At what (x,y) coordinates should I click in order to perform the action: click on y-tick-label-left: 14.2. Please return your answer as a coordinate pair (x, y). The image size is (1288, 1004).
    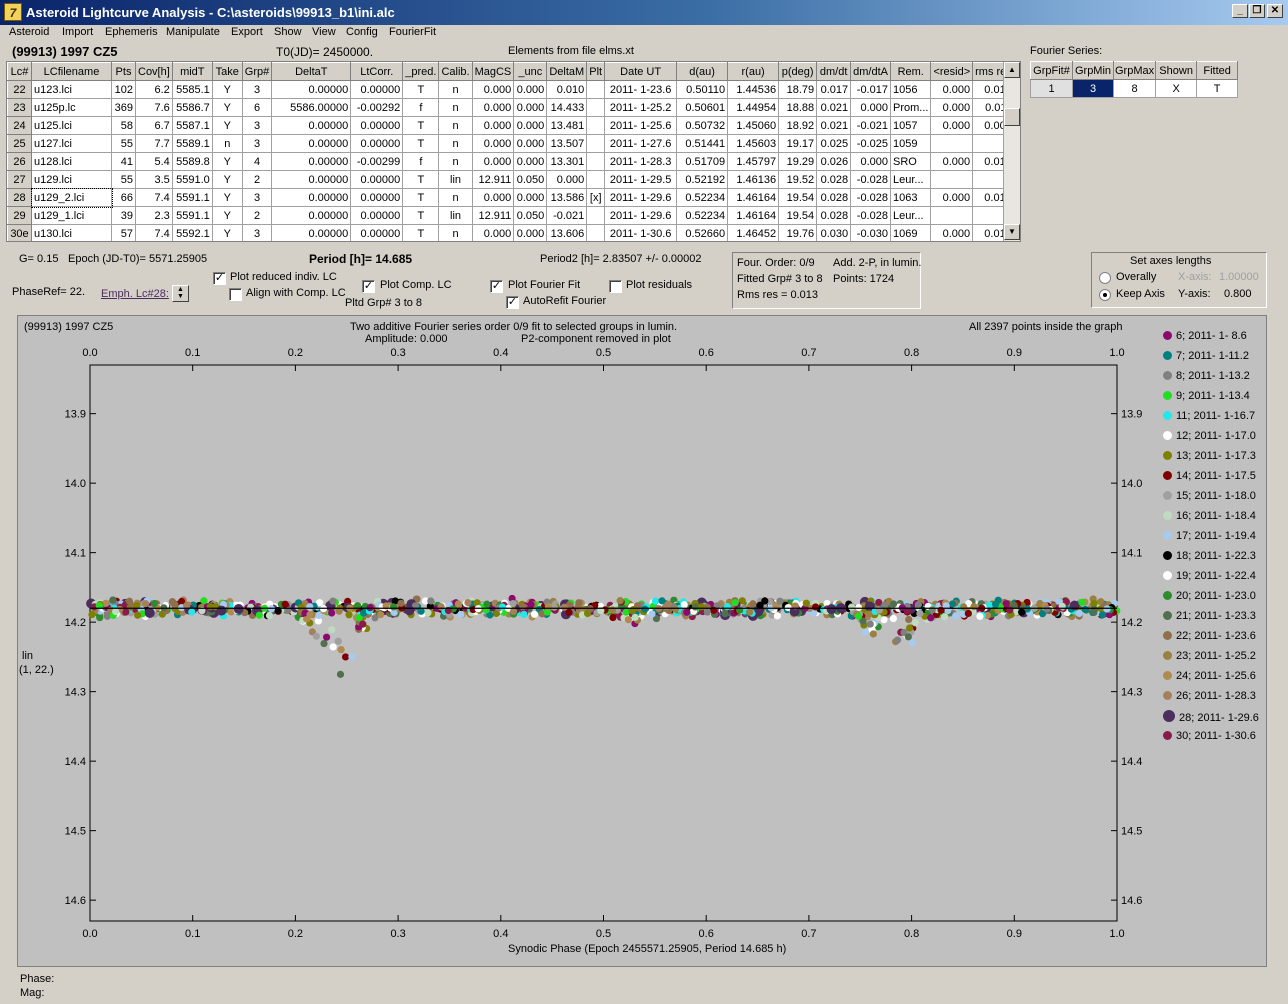
    Looking at the image, I should click on (75, 623).